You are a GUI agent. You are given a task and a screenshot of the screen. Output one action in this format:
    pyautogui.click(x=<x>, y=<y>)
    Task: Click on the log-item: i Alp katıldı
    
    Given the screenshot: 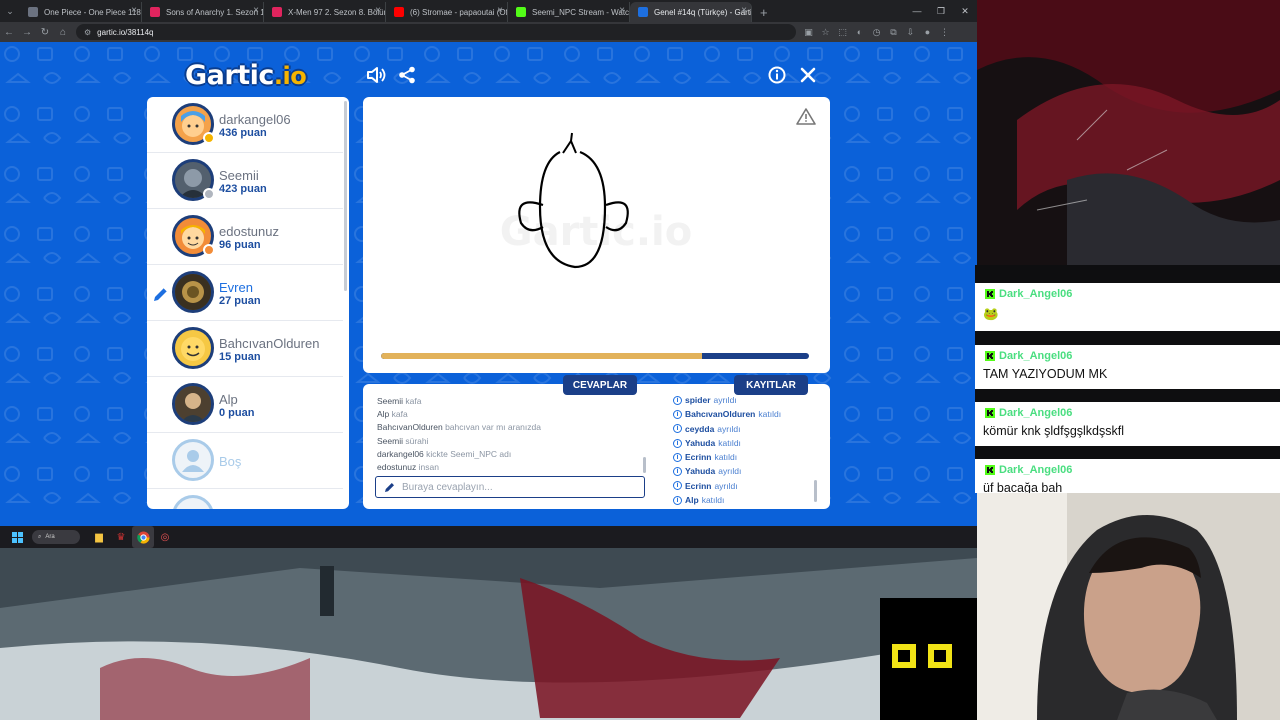 What is the action you would take?
    pyautogui.click(x=748, y=500)
    